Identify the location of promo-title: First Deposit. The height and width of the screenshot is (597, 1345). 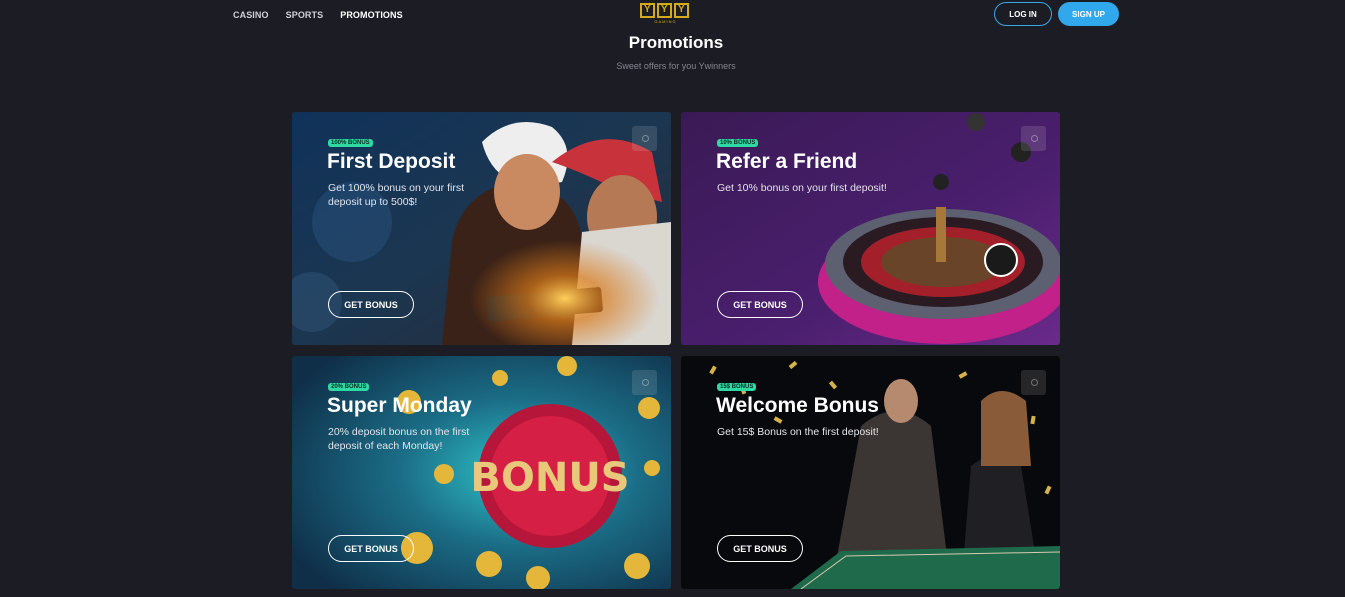
(391, 161).